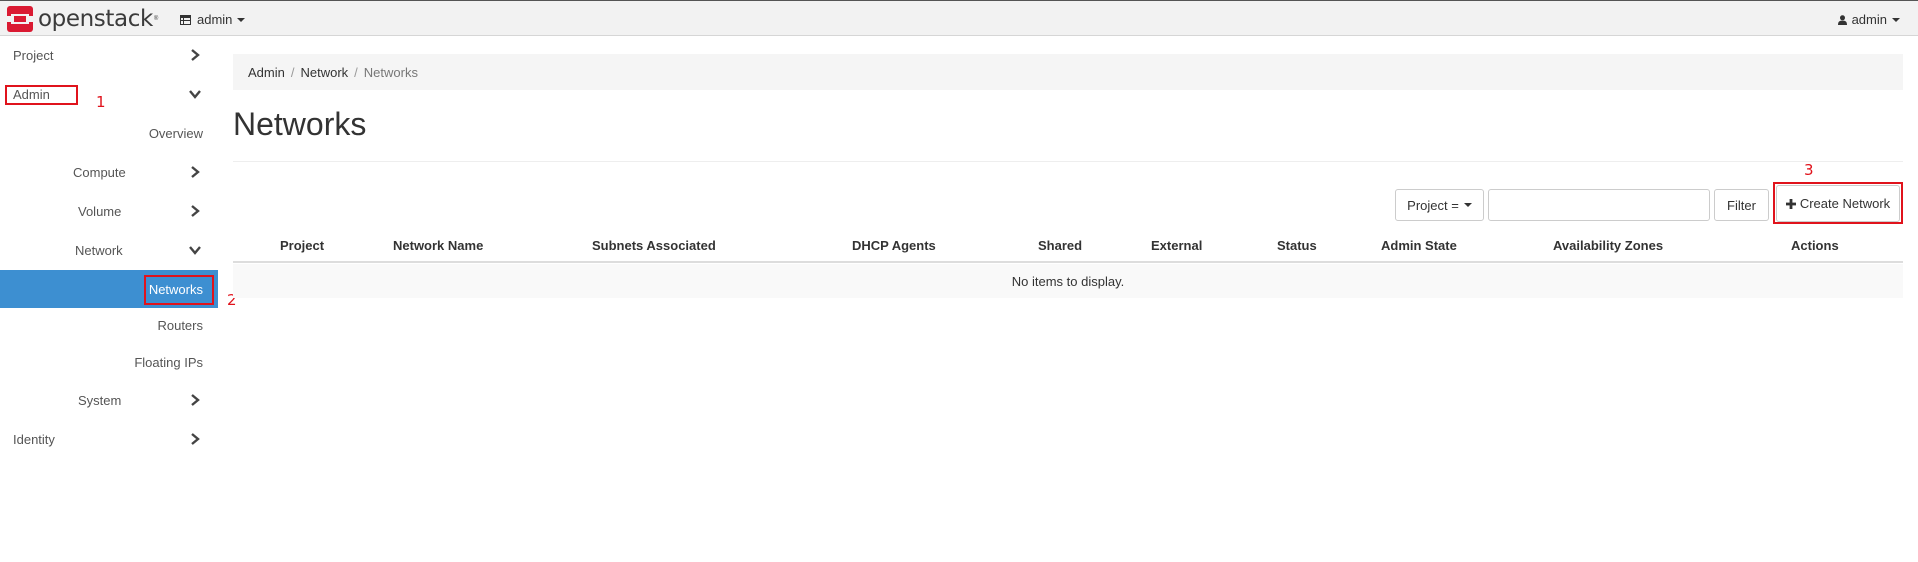 Image resolution: width=1918 pixels, height=562 pixels. Describe the element at coordinates (168, 362) in the screenshot. I see `sidebar-item-label: Floating IPs` at that location.